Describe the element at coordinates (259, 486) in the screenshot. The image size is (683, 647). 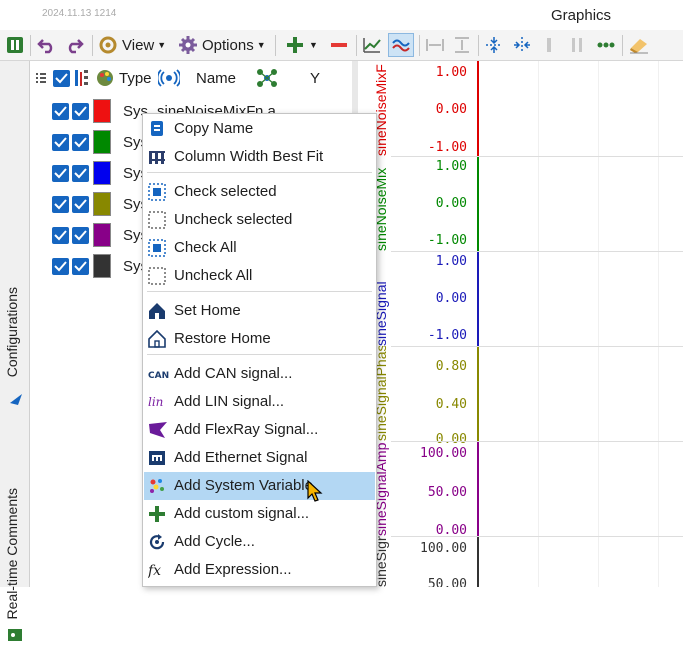
I see `menu-item-add-system-variable: Add System Variable` at that location.